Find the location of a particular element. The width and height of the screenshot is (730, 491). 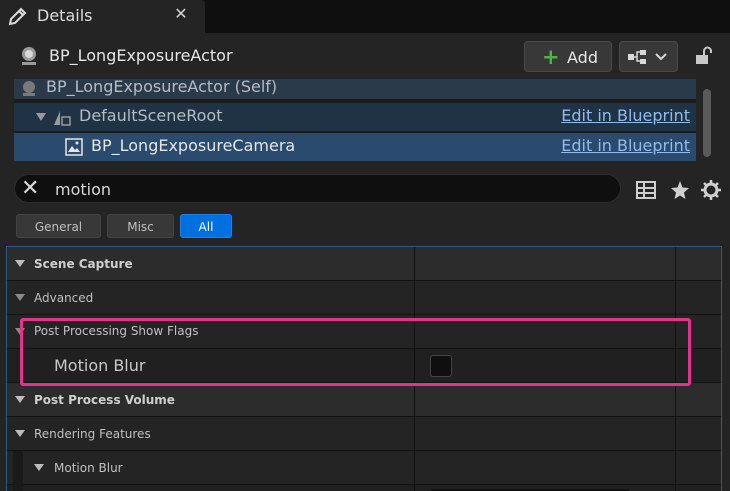

filter-general-button: General is located at coordinates (58, 226).